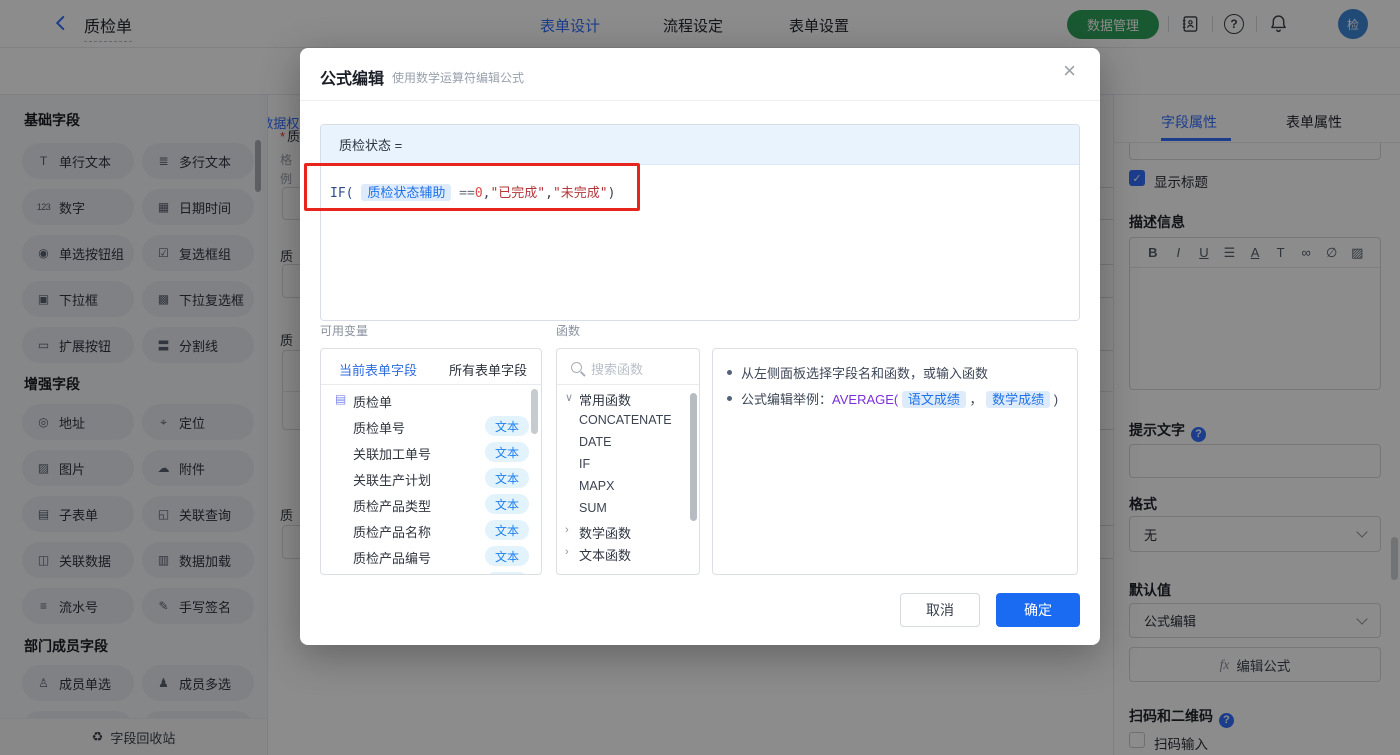 The height and width of the screenshot is (755, 1400). Describe the element at coordinates (379, 428) in the screenshot. I see `variable-name: 质检单号` at that location.